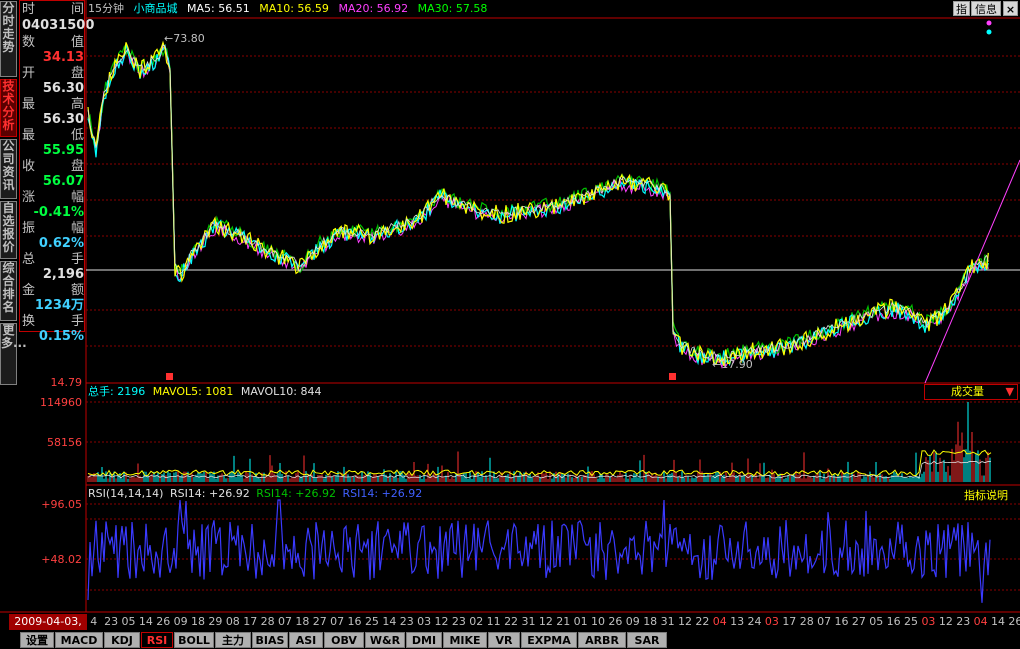 The image size is (1020, 649). What do you see at coordinates (126, 493) in the screenshot?
I see `rsi-params-label: RSI(14,14,14)` at bounding box center [126, 493].